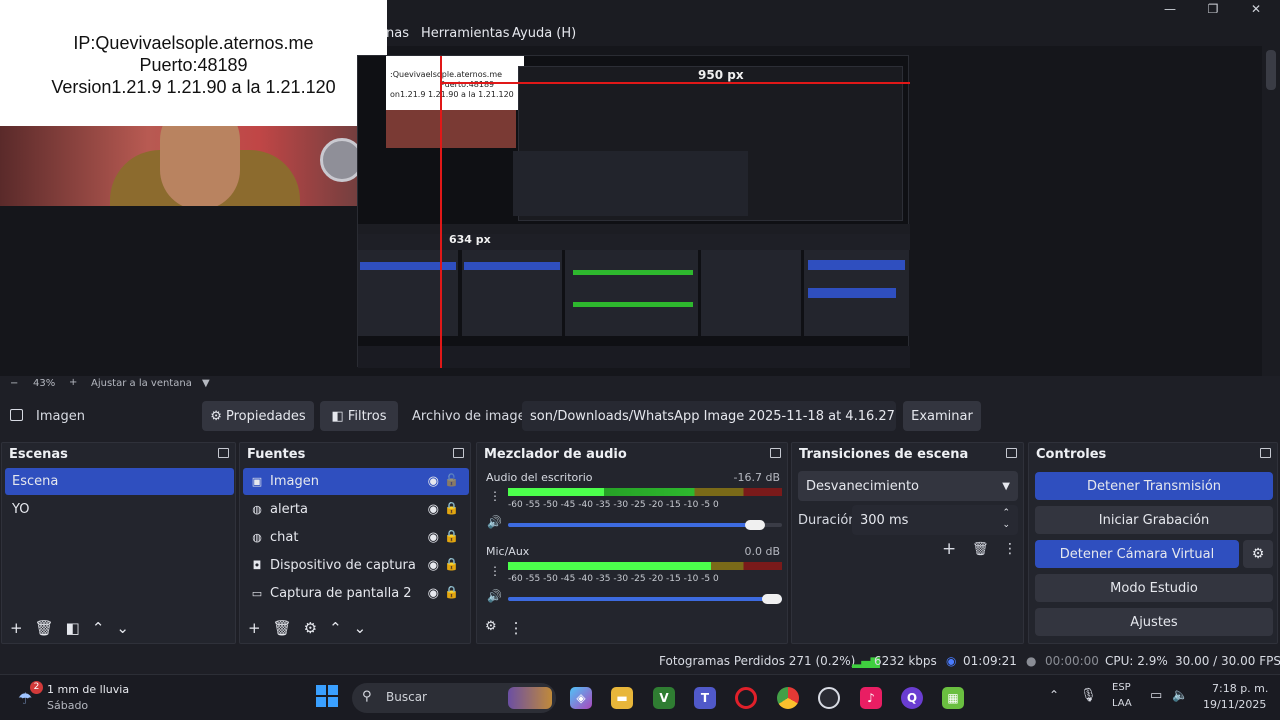 Image resolution: width=1280 pixels, height=720 pixels. Describe the element at coordinates (25, 698) in the screenshot. I see `weather-icon: ☂` at that location.